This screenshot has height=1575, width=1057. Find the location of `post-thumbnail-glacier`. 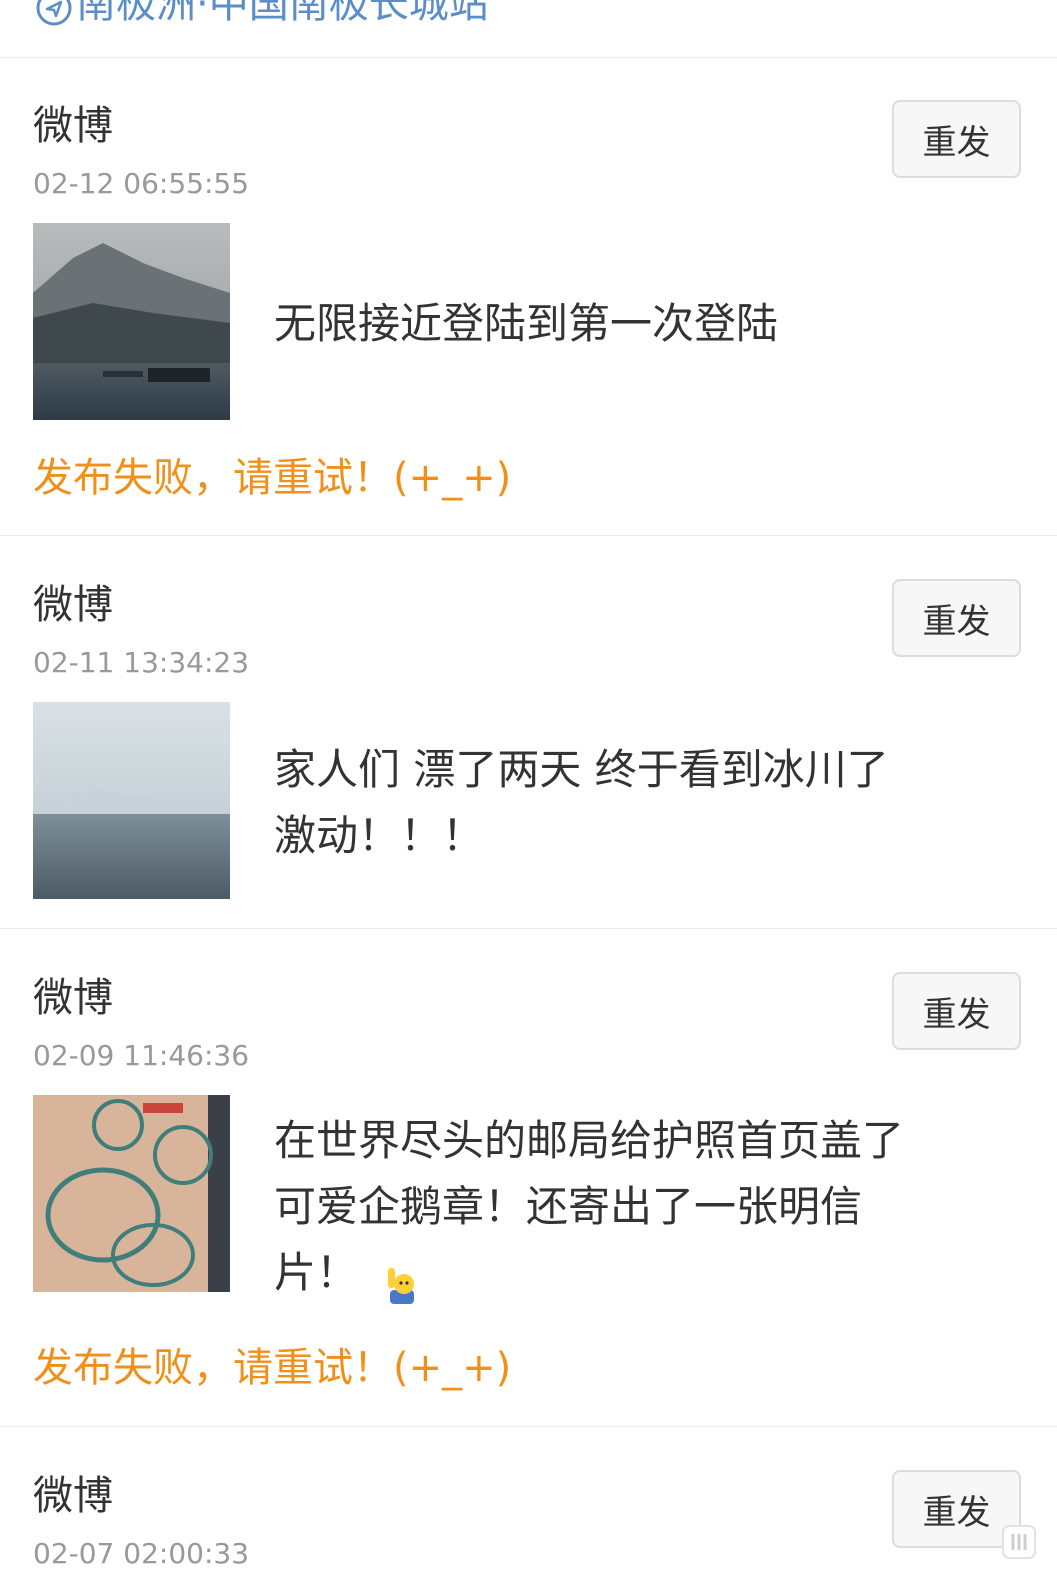

post-thumbnail-glacier is located at coordinates (131, 800).